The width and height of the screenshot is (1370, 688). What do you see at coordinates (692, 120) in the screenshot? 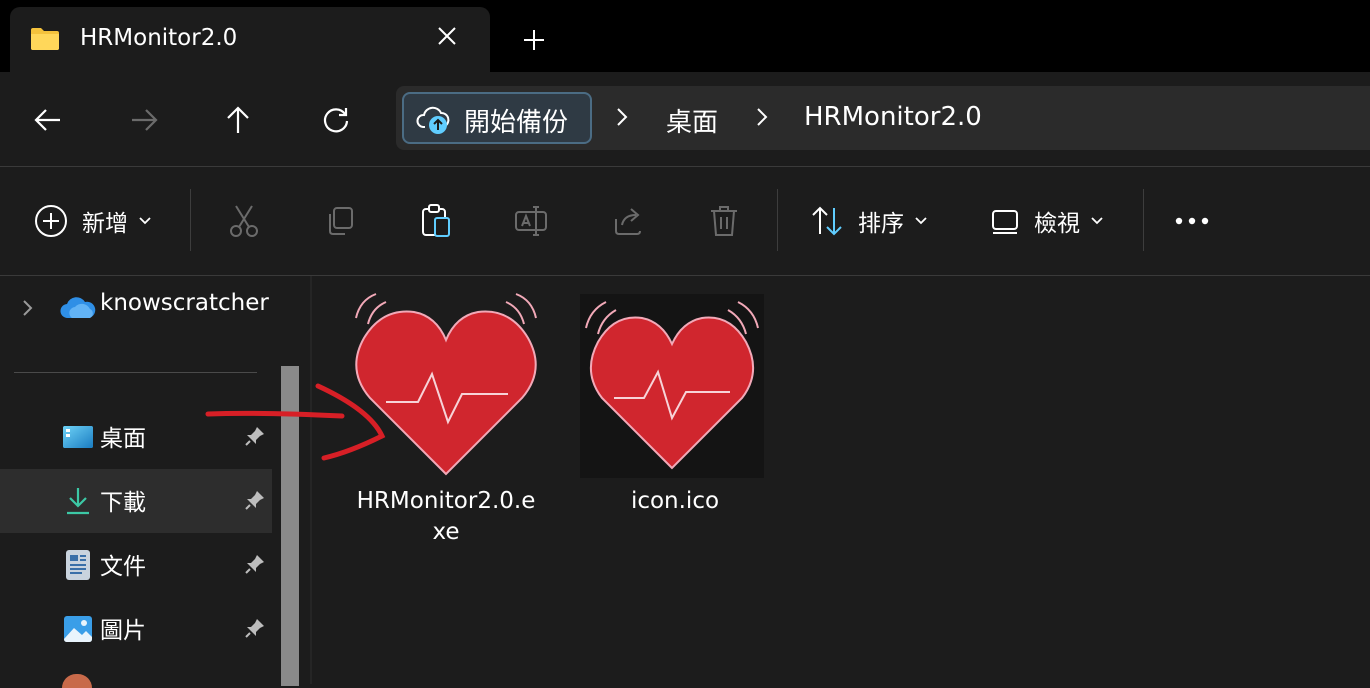
I see `breadcrumb-desktop: 桌面` at bounding box center [692, 120].